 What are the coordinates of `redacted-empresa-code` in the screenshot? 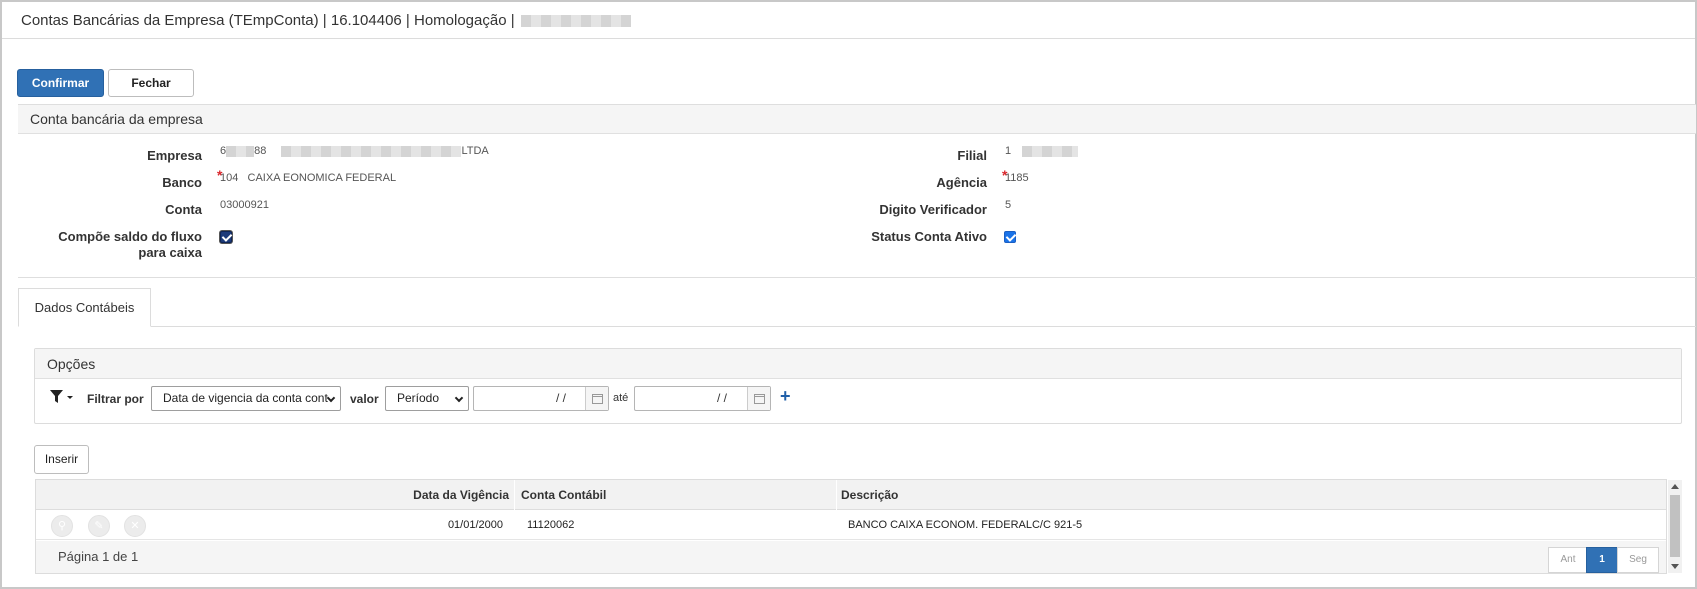 It's located at (240, 151).